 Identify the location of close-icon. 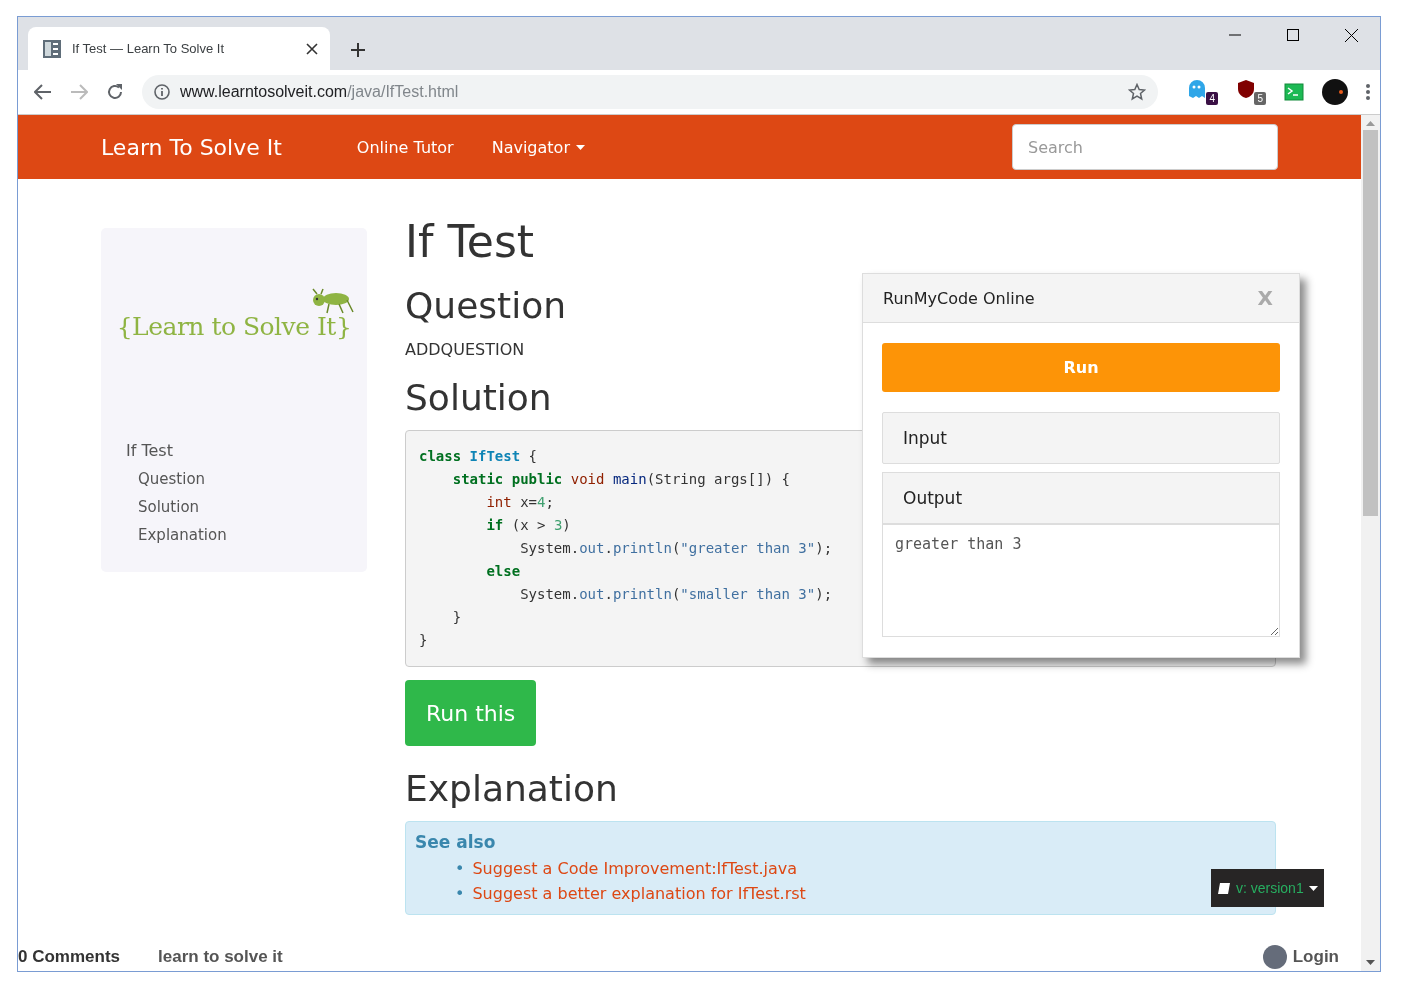
(312, 48).